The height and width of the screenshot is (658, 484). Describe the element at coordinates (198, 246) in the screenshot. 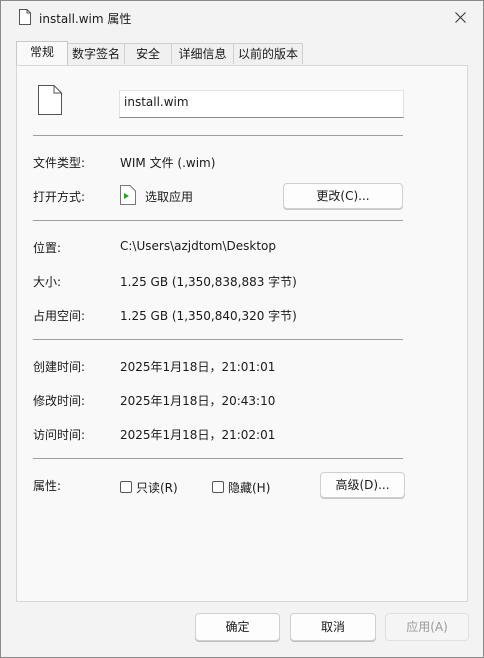

I see `location-value: C:\Users\azjdtom\Desktop` at that location.